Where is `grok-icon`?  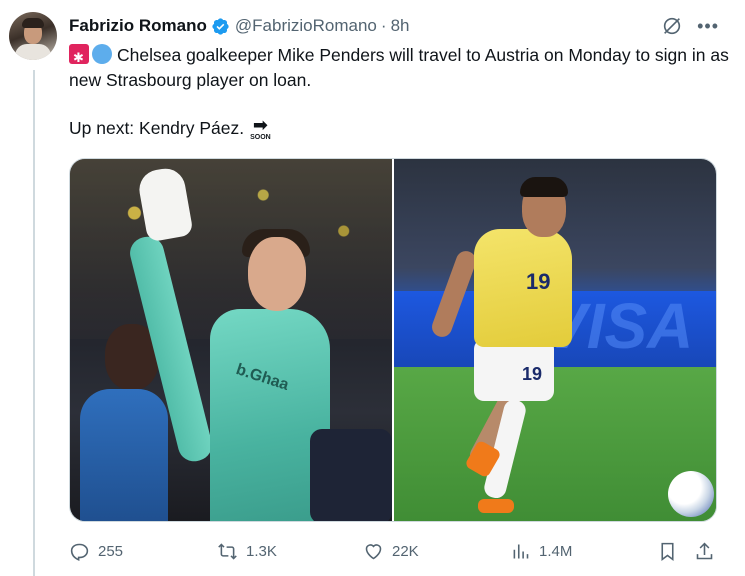
grok-icon is located at coordinates (672, 26).